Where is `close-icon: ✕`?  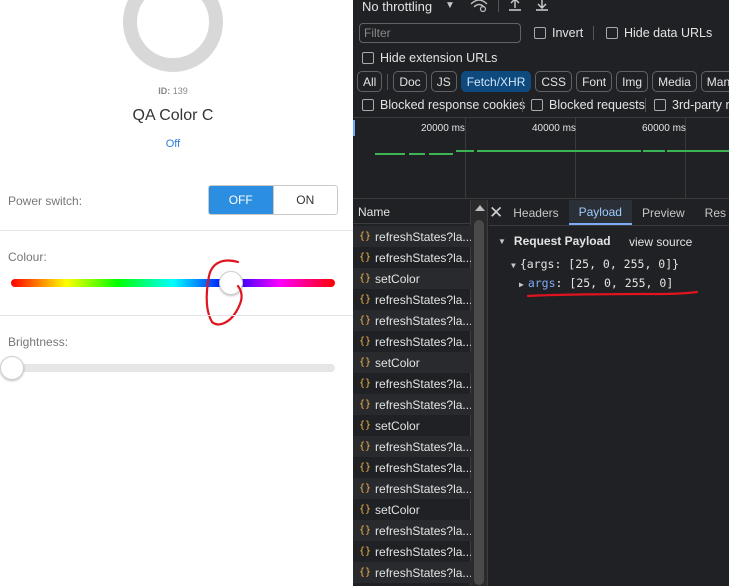 close-icon: ✕ is located at coordinates (496, 212).